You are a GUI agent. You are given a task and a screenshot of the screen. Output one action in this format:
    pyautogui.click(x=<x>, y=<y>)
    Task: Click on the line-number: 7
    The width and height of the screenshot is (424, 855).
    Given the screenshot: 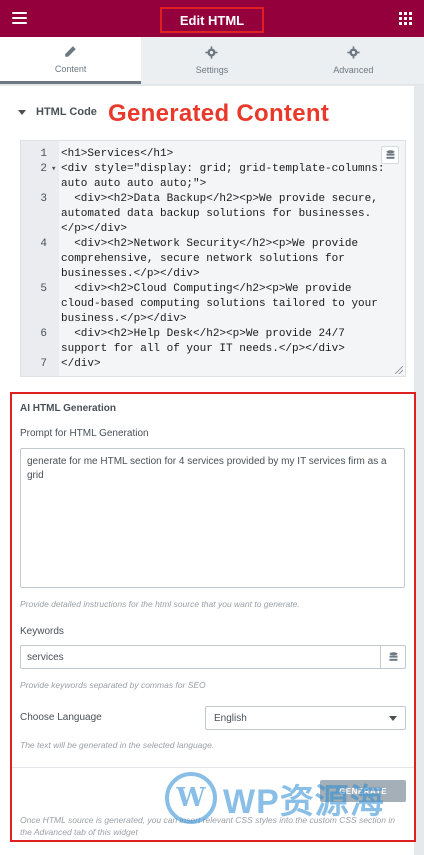 What is the action you would take?
    pyautogui.click(x=43, y=364)
    